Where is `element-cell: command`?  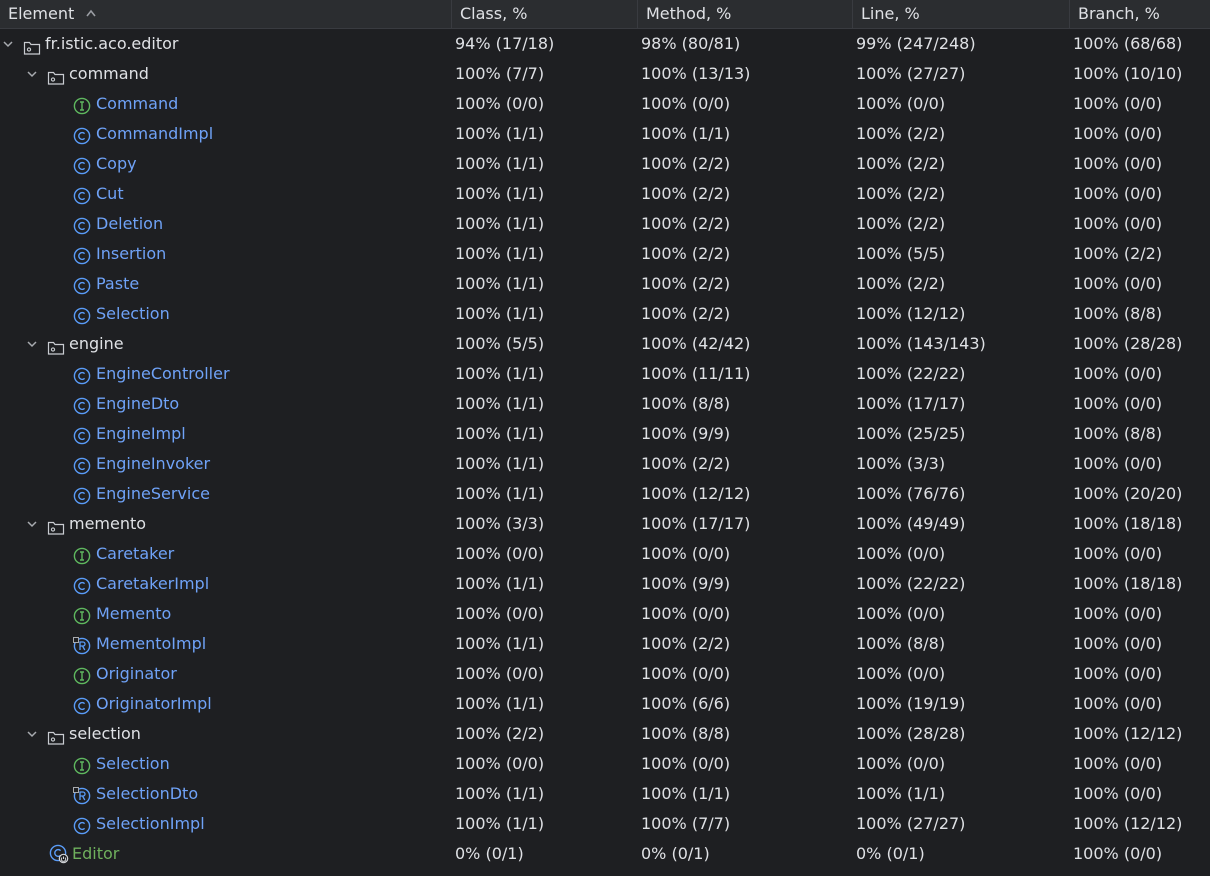
element-cell: command is located at coordinates (86, 74).